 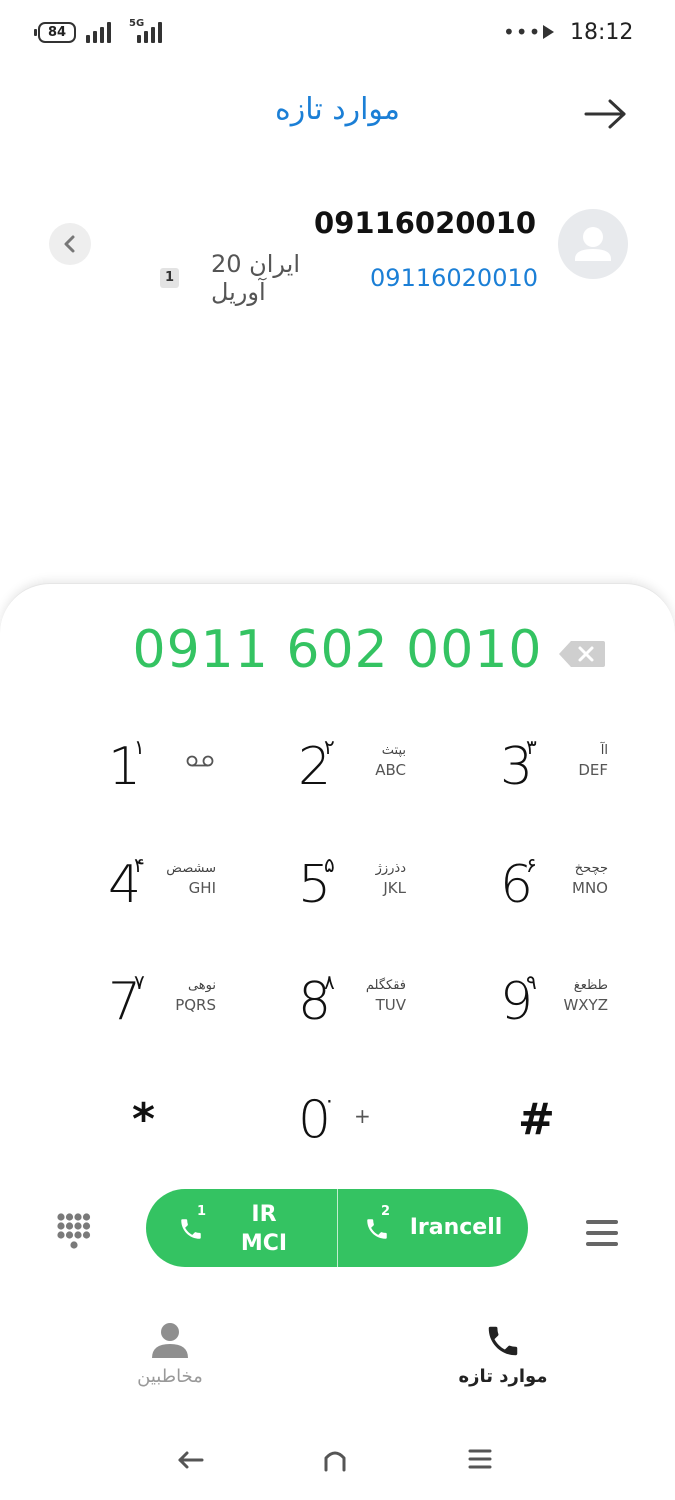 I want to click on key-latin-letters: TUV, so click(x=390, y=1005).